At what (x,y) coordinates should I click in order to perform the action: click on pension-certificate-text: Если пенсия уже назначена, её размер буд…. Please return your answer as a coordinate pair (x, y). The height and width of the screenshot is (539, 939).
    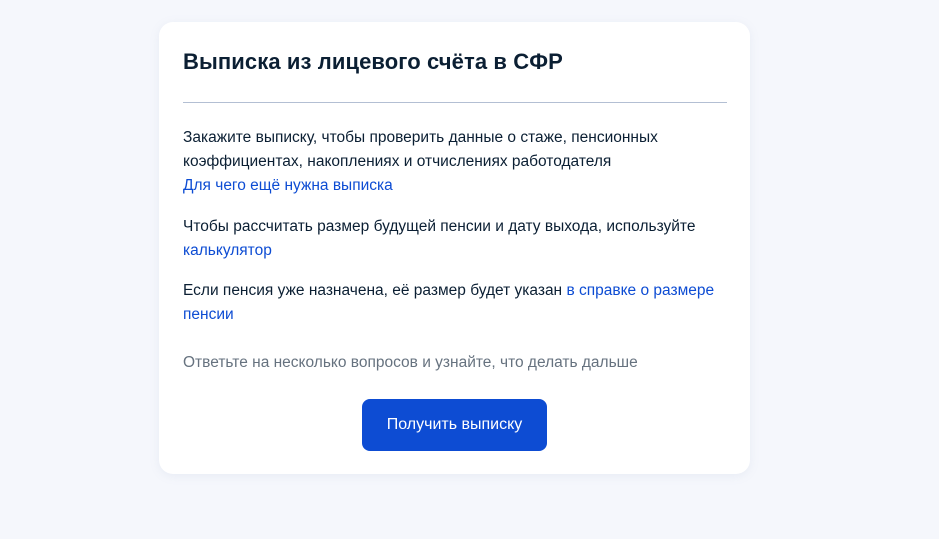
    Looking at the image, I should click on (375, 290).